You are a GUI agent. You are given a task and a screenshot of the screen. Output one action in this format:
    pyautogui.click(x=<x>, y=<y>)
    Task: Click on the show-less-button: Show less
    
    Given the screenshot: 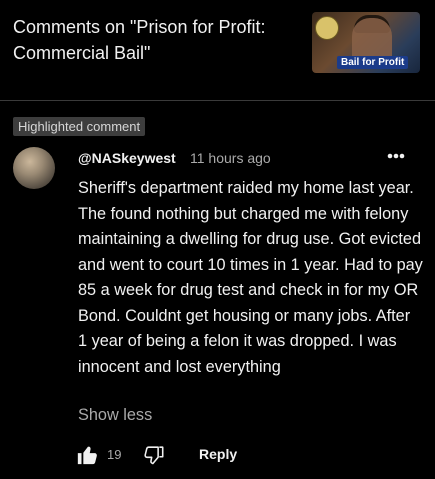 What is the action you would take?
    pyautogui.click(x=115, y=415)
    